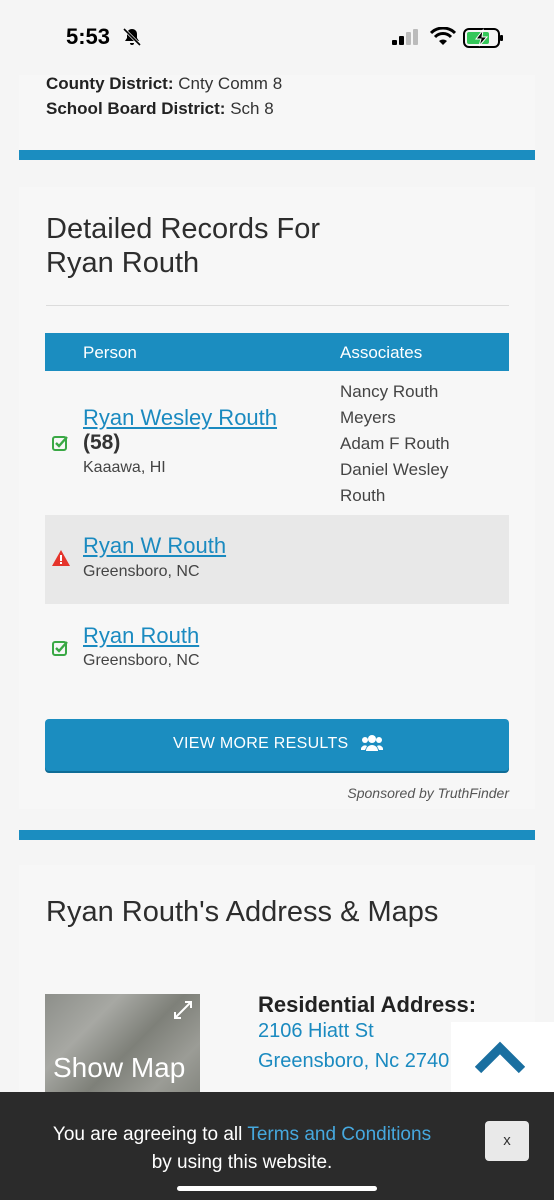 Image resolution: width=554 pixels, height=1200 pixels. Describe the element at coordinates (367, 1004) in the screenshot. I see `residential-address-heading: Residential Address:` at that location.